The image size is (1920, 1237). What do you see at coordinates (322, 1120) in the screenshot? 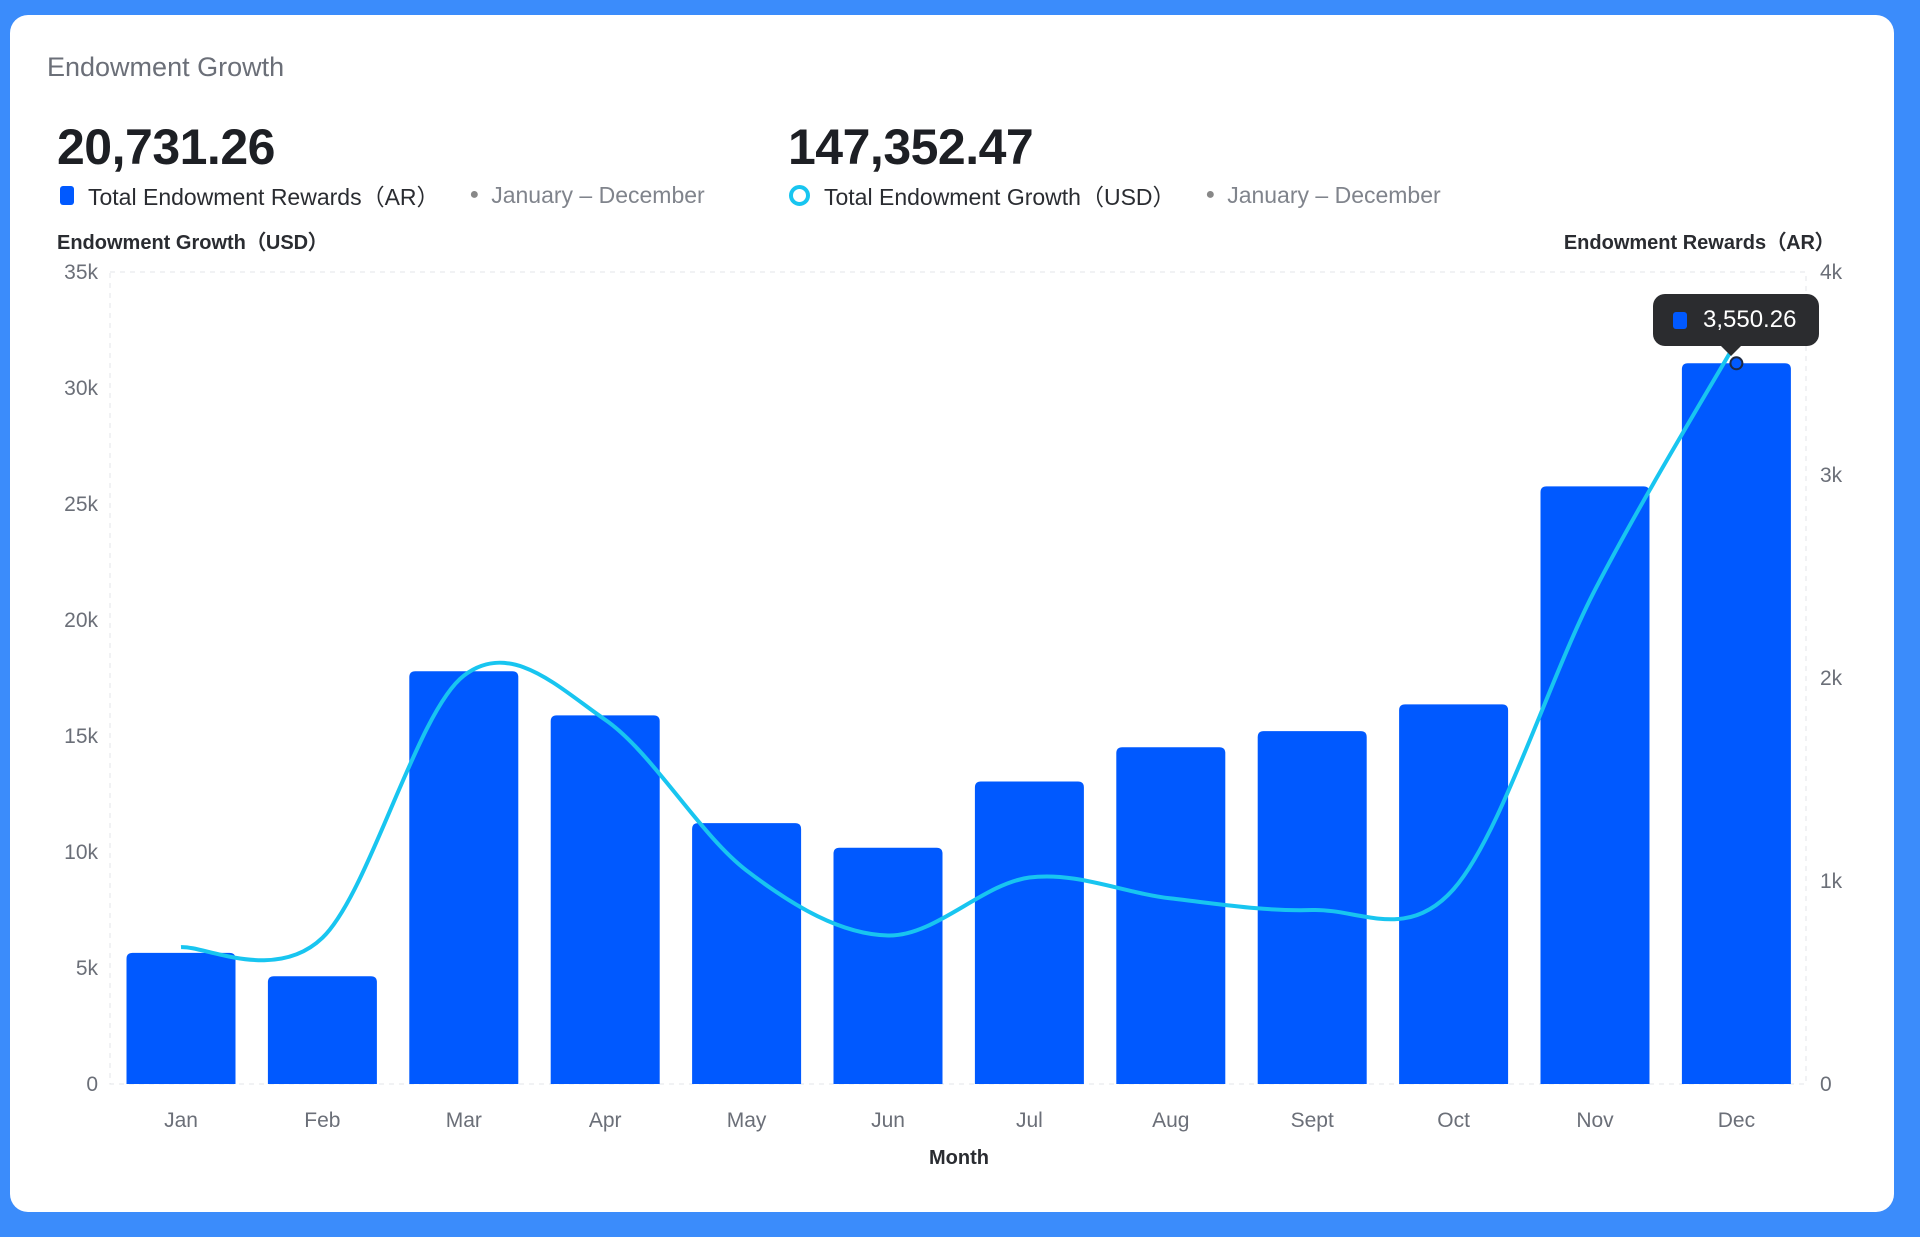
I see `x-tick-label: Feb` at bounding box center [322, 1120].